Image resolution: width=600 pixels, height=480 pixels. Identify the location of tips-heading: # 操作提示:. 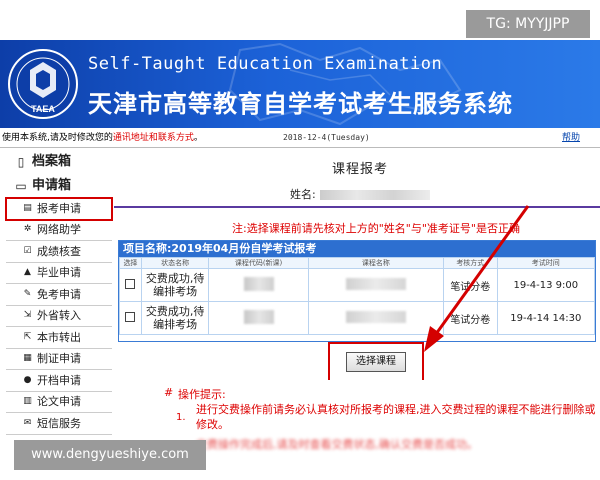
(195, 393).